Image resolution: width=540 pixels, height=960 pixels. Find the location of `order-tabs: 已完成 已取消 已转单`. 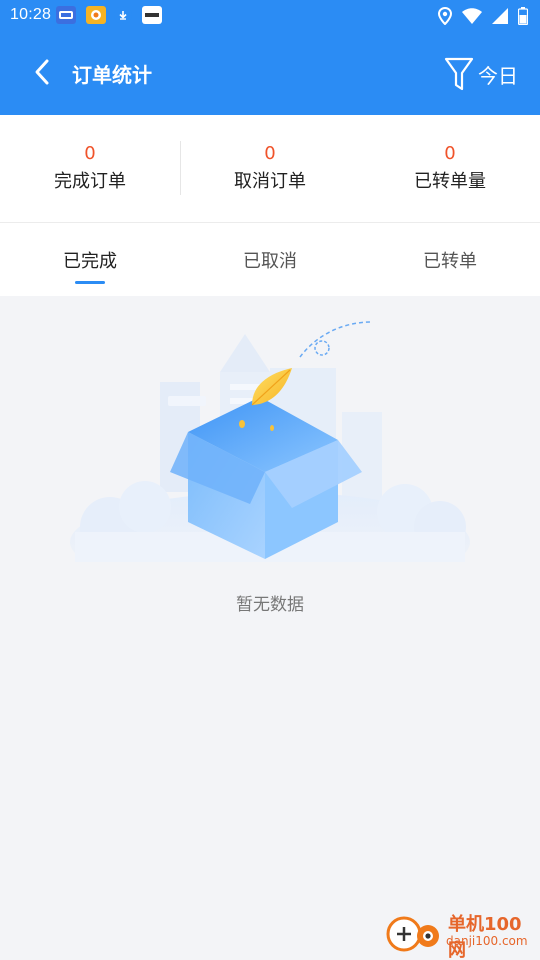

order-tabs: 已完成 已取消 已转单 is located at coordinates (270, 259).